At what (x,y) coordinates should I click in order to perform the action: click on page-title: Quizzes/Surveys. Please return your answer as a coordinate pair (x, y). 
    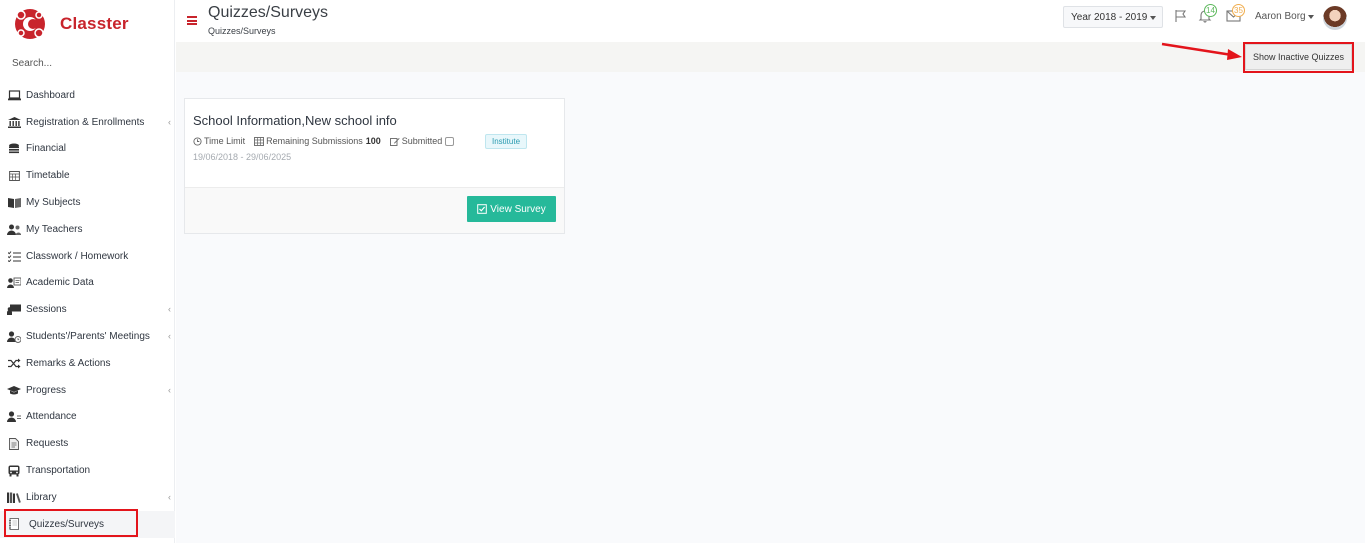
    Looking at the image, I should click on (268, 12).